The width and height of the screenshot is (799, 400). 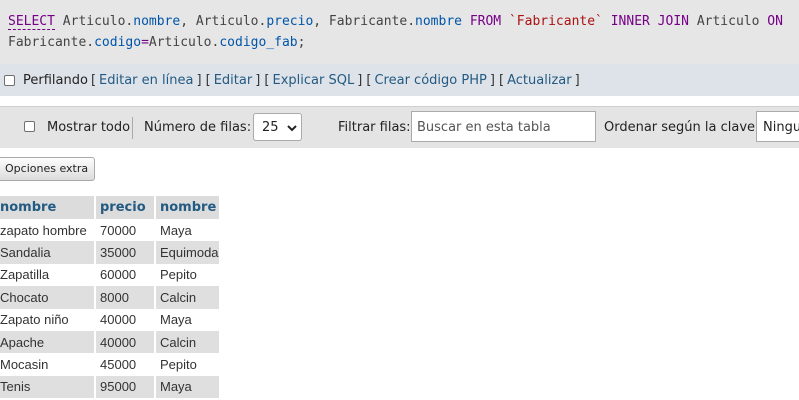 I want to click on profiling-checkbox, so click(x=9, y=80).